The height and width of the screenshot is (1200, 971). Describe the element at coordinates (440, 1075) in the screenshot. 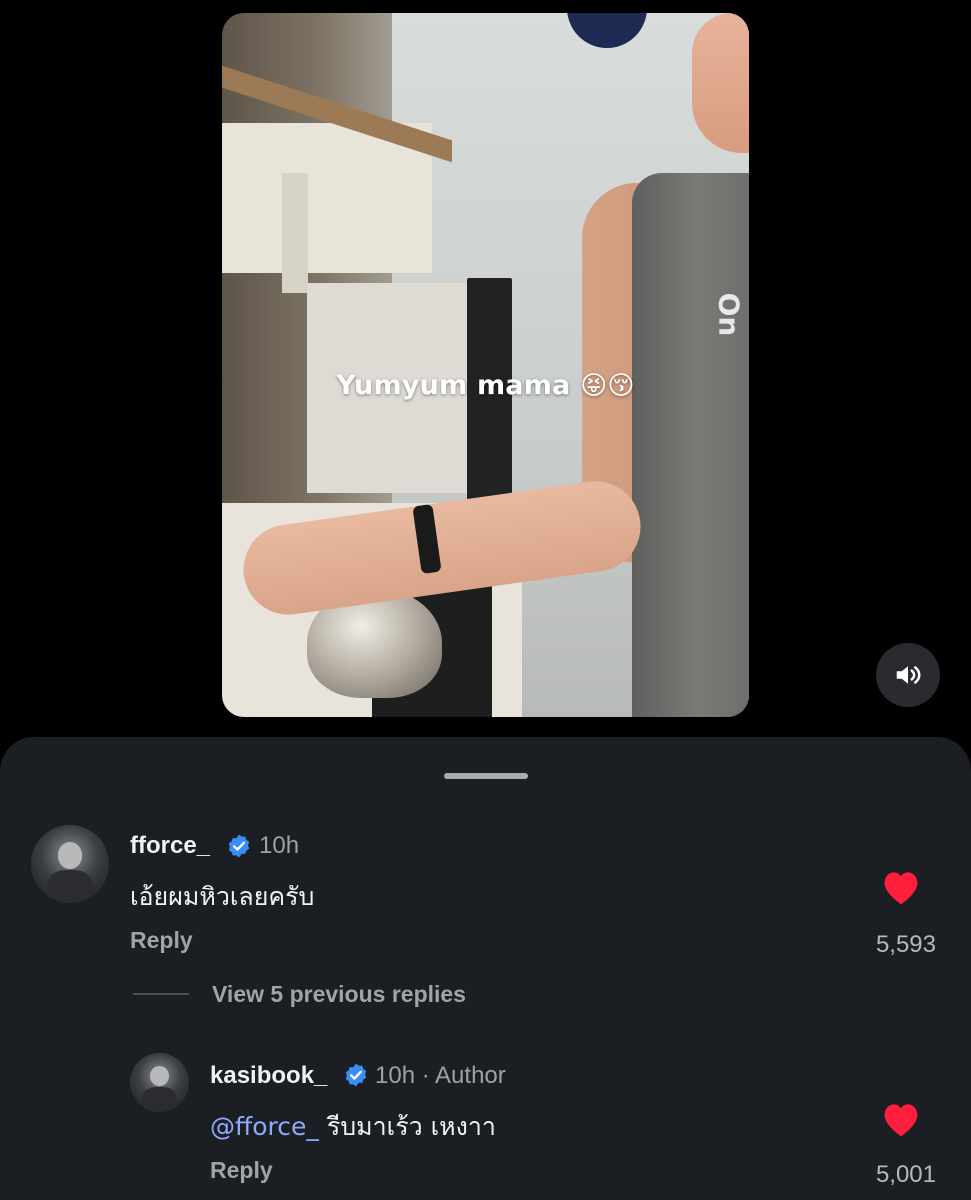

I see `comment-time: 10h · Author` at that location.